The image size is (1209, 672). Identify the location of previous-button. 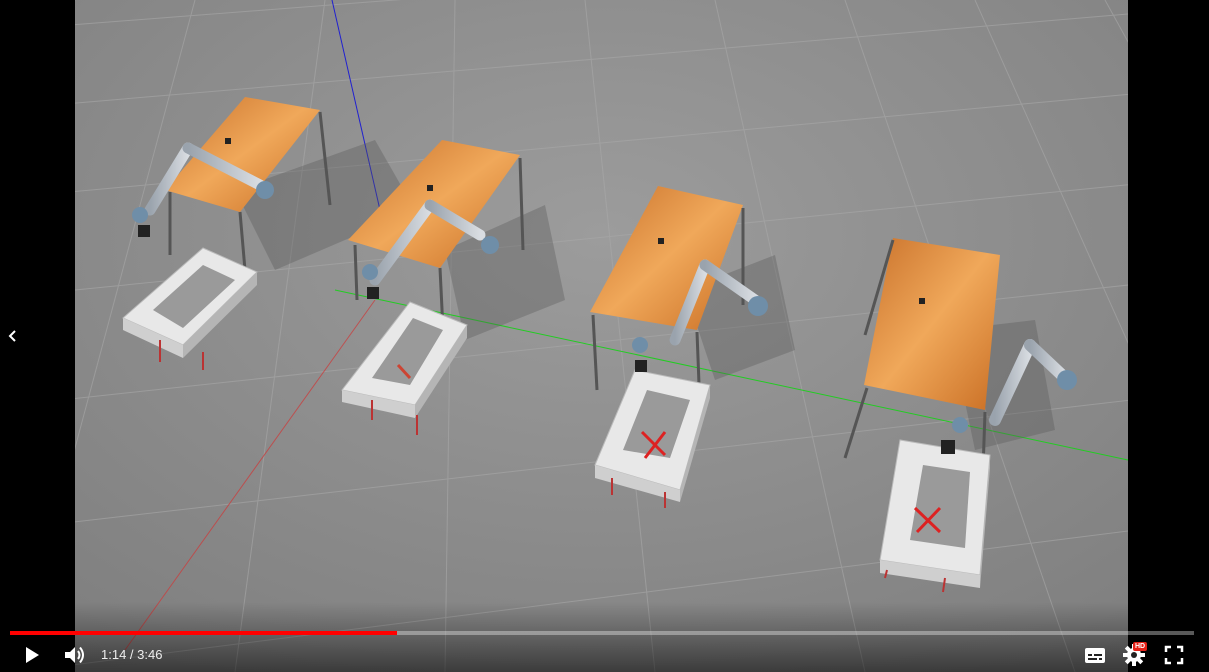
(13, 336).